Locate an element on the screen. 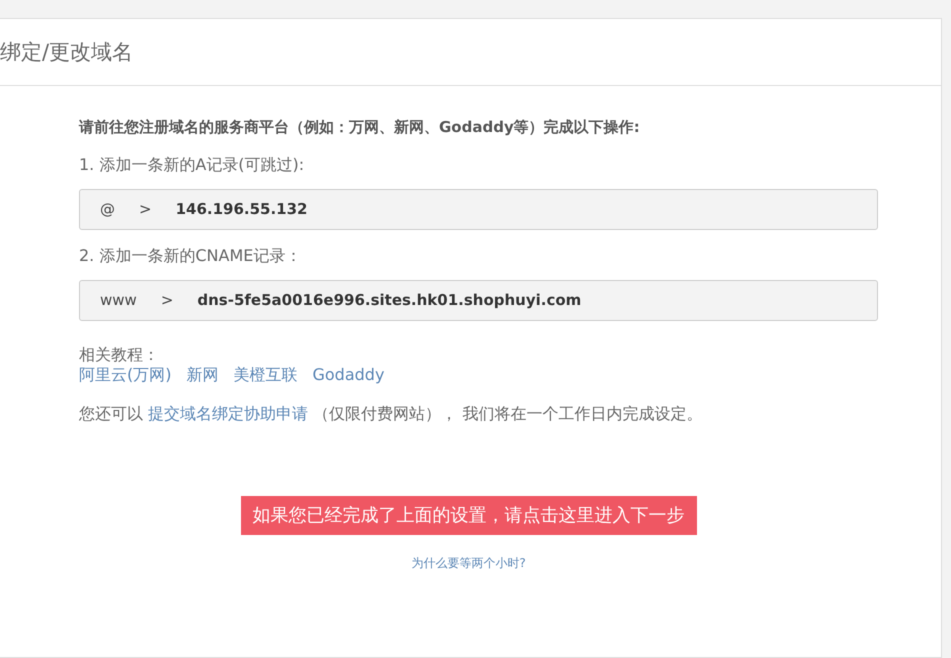  tutorials-label: 相关教程： is located at coordinates (119, 354).